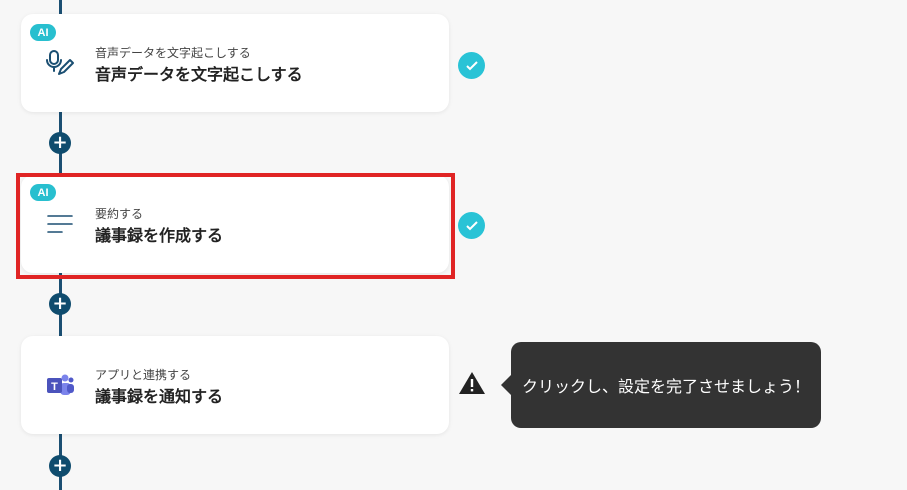  Describe the element at coordinates (54, 387) in the screenshot. I see `svg-text: T` at that location.